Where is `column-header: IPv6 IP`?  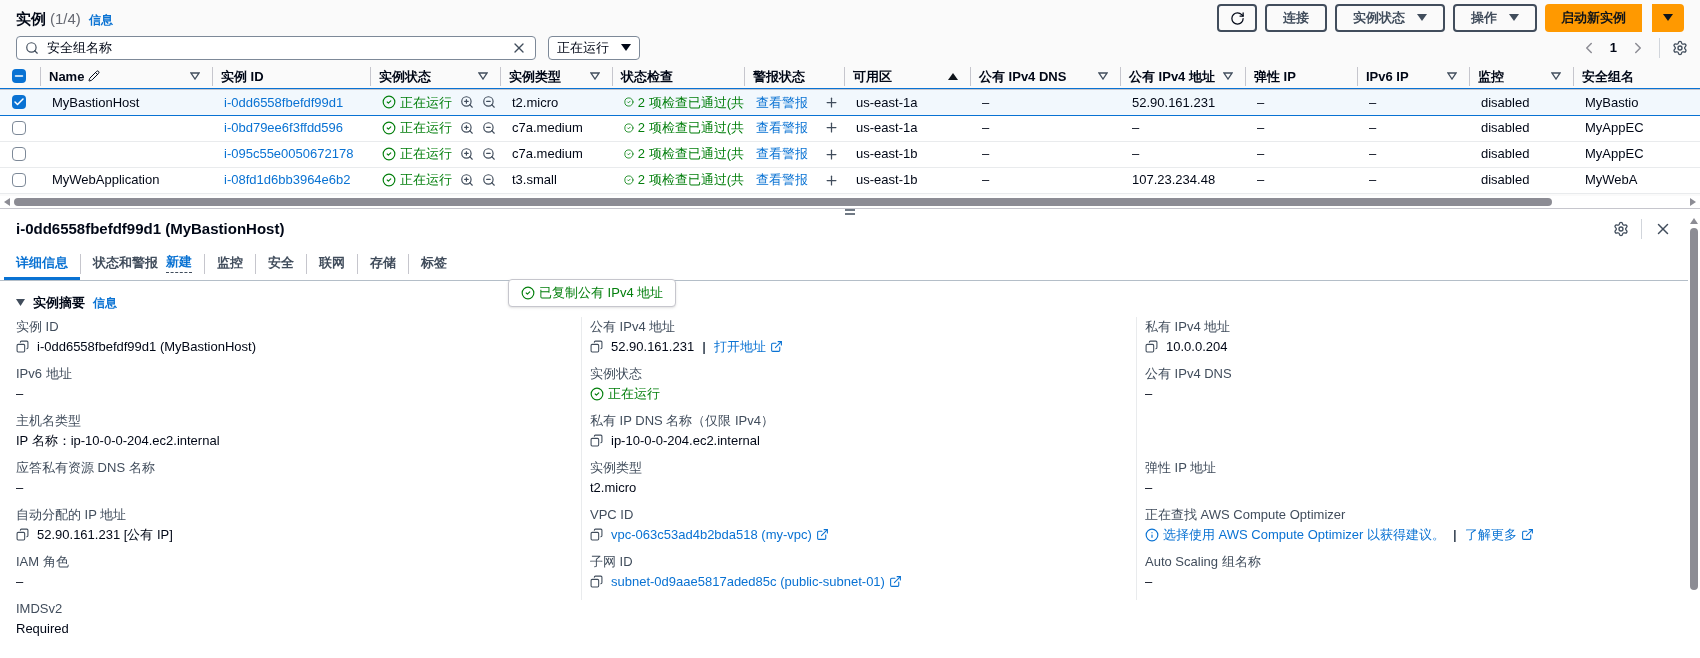 column-header: IPv6 IP is located at coordinates (1387, 76).